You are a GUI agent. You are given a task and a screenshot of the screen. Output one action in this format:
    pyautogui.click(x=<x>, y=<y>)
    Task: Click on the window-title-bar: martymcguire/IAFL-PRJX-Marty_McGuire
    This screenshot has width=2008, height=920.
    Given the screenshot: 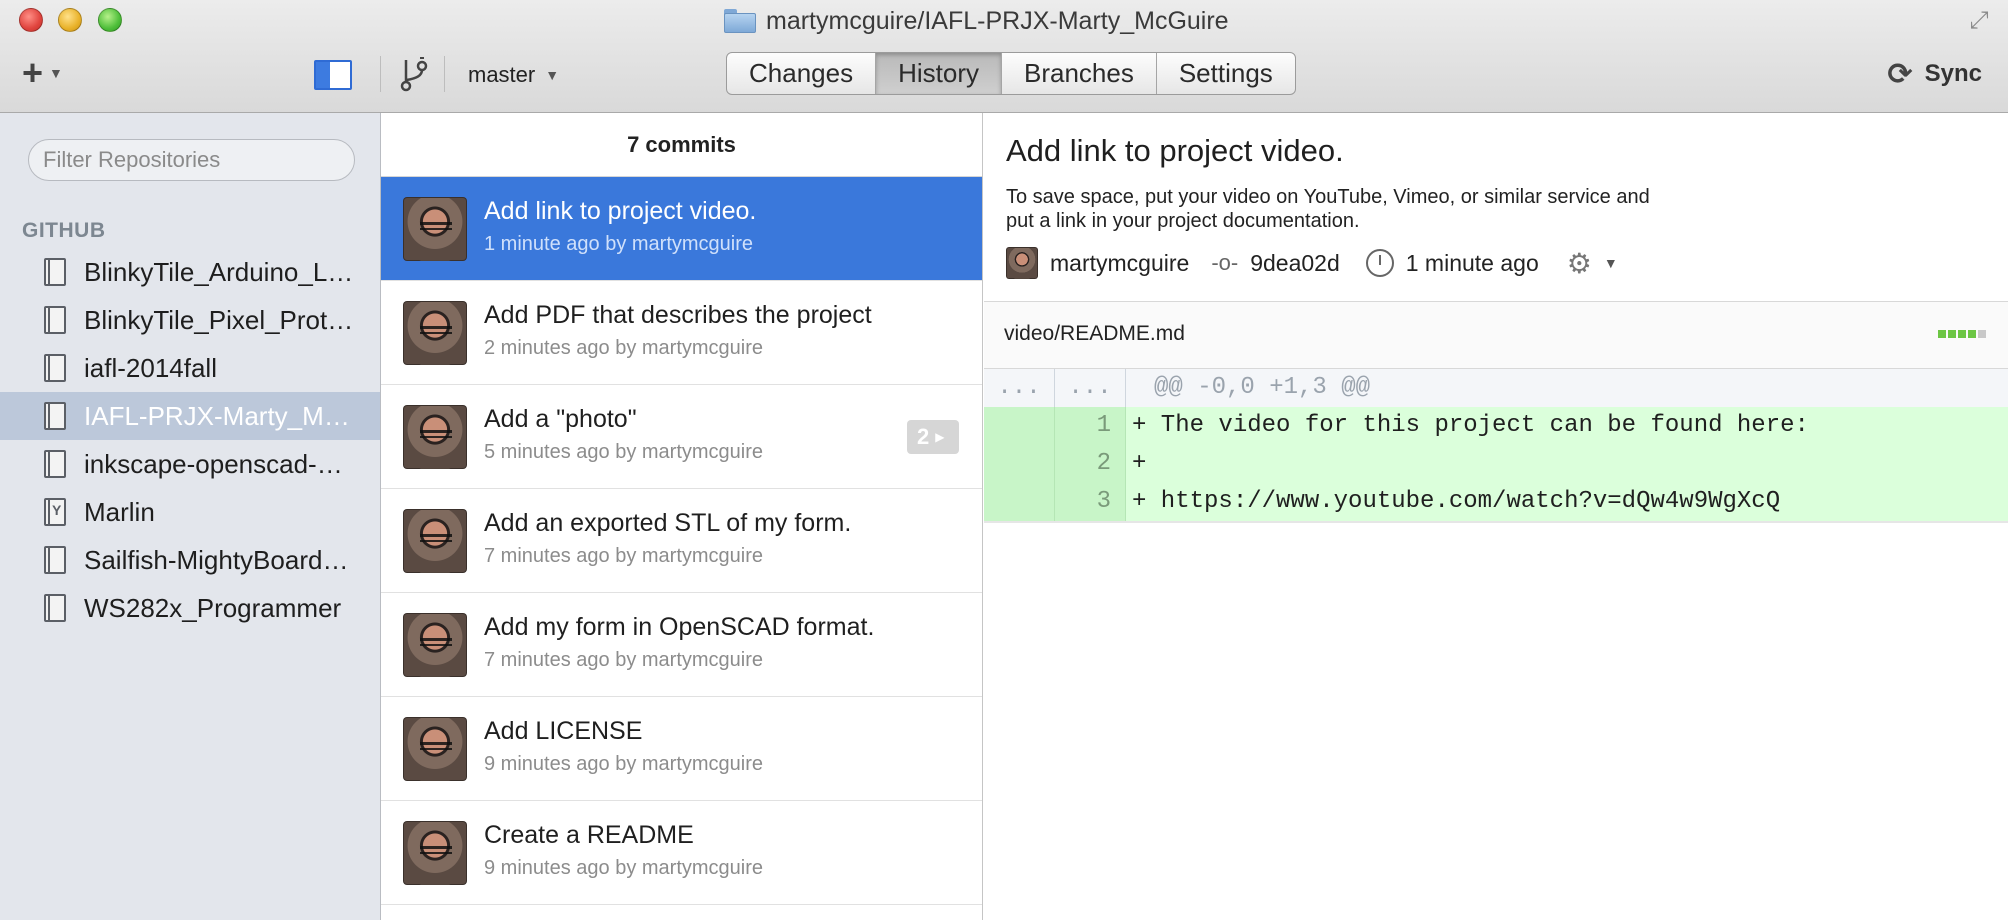 What is the action you would take?
    pyautogui.click(x=976, y=21)
    